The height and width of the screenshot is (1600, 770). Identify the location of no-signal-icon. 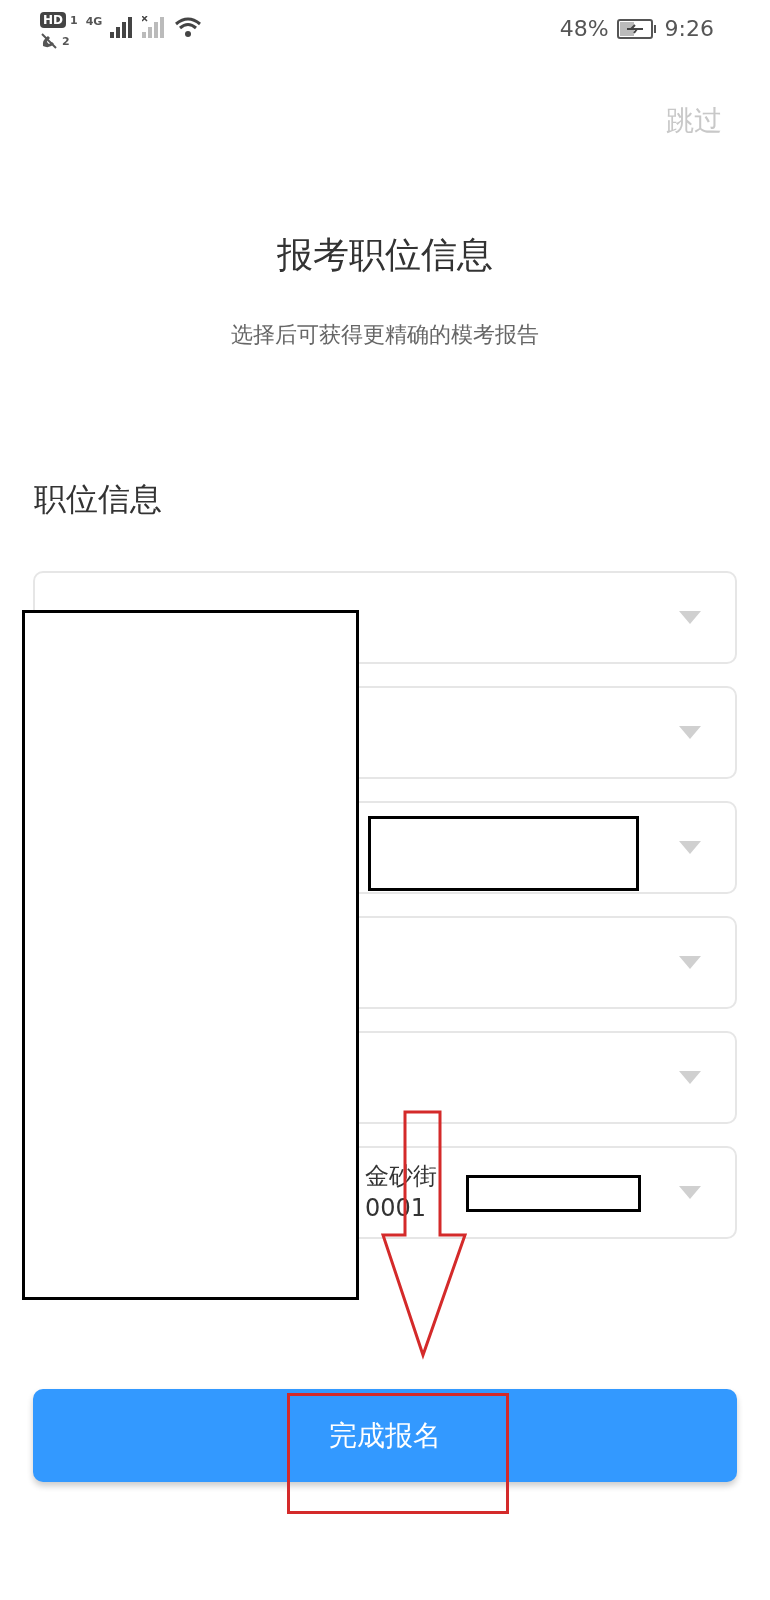
(154, 27).